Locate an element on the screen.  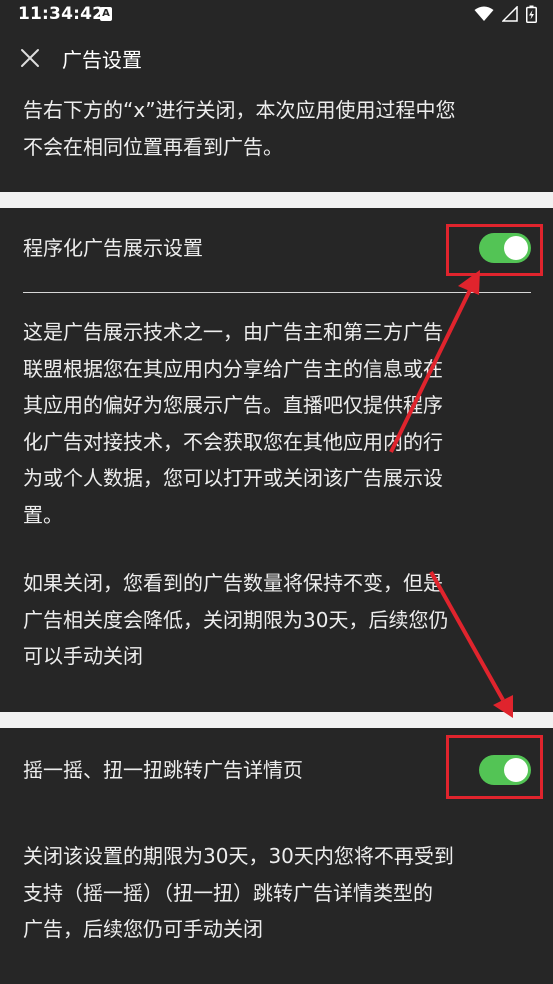
programmatic-ads-title: 程序化广告展示设置 is located at coordinates (113, 248).